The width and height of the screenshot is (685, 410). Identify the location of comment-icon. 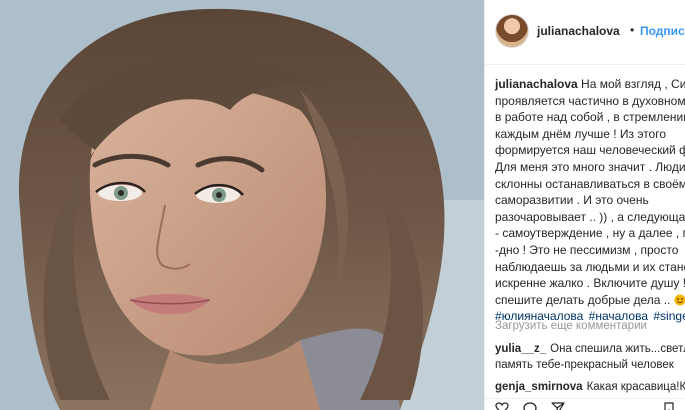
(530, 406).